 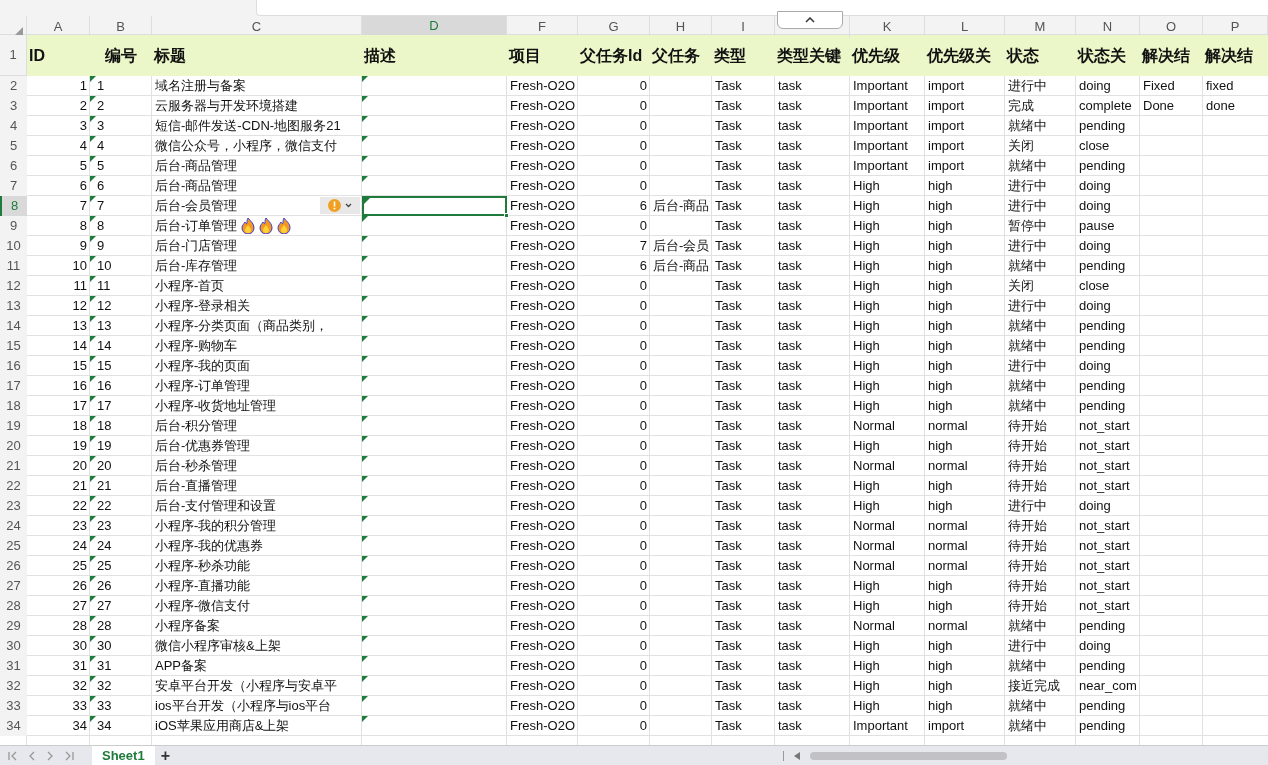 I want to click on scrollbar-thumb, so click(x=908, y=755).